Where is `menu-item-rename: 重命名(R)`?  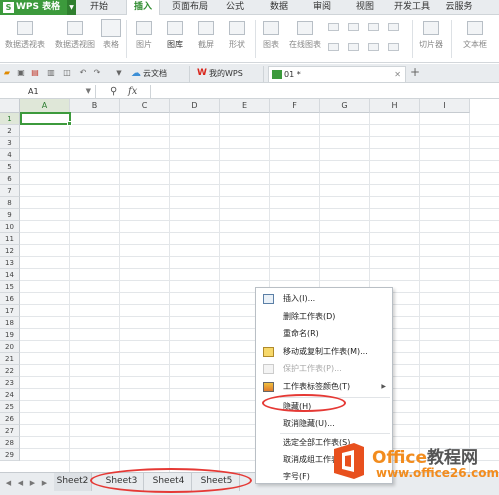 menu-item-rename: 重命名(R) is located at coordinates (324, 333).